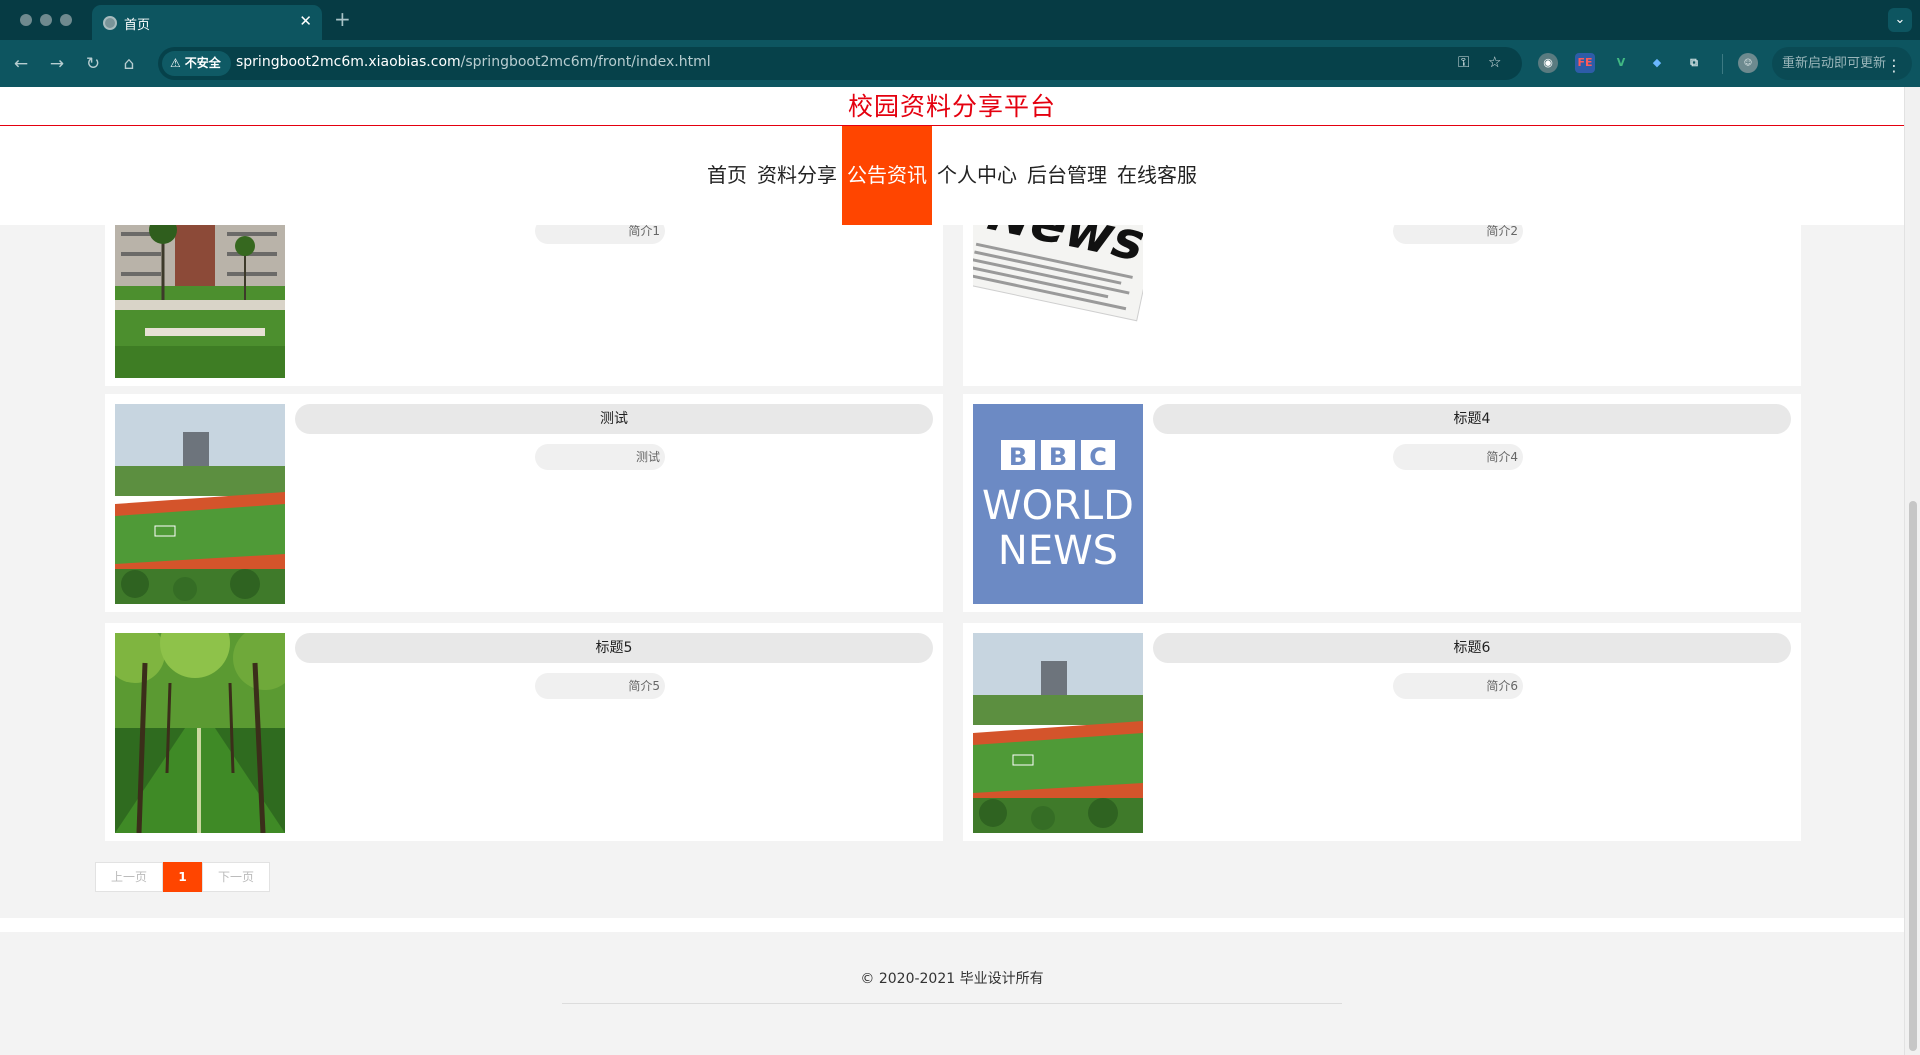  I want to click on extension-avatar-icon: ◉, so click(1548, 63).